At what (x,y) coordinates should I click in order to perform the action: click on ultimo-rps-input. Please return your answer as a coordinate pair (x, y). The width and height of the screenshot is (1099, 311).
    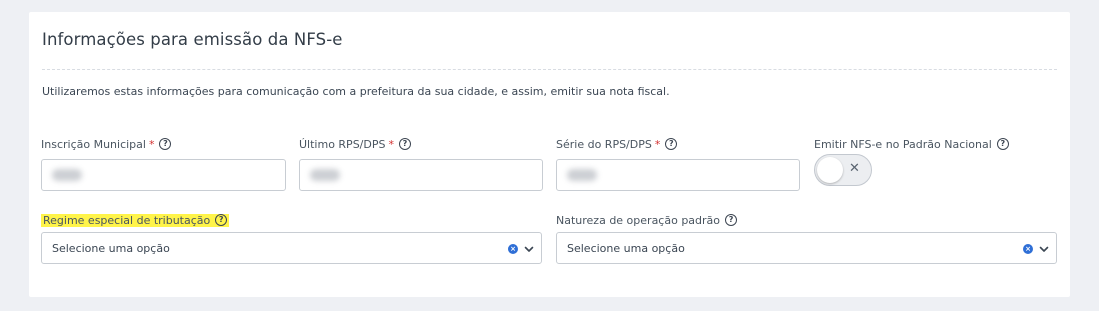
    Looking at the image, I should click on (421, 175).